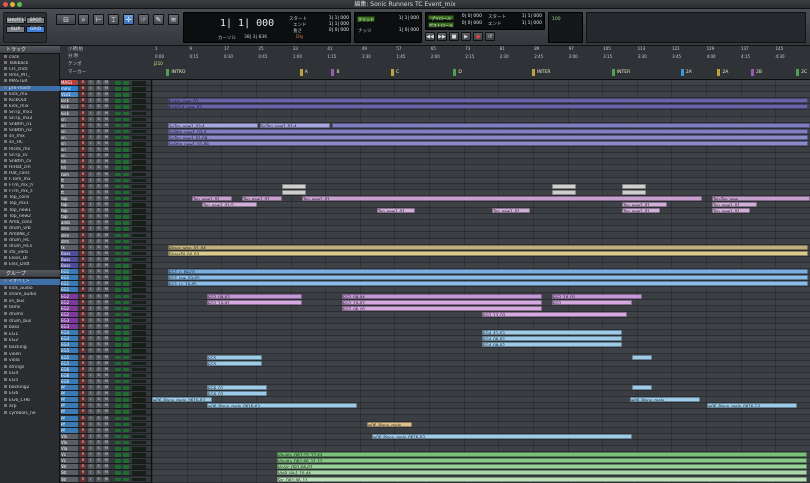 Image resolution: width=810 pixels, height=483 pixels. Describe the element at coordinates (30, 381) in the screenshot. I see `group-list-item: EG5` at that location.